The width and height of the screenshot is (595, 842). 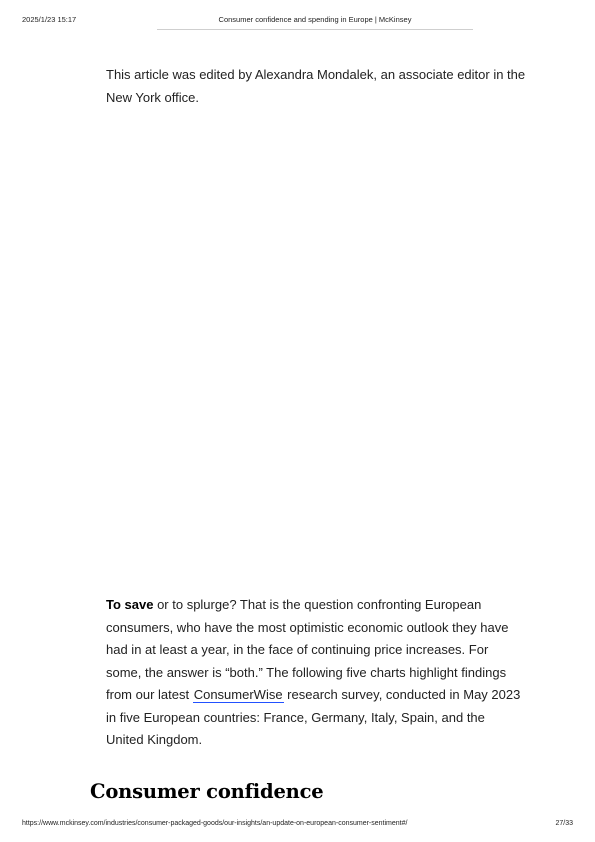 What do you see at coordinates (238, 695) in the screenshot?
I see `consumerwise-link: ConsumerWise` at bounding box center [238, 695].